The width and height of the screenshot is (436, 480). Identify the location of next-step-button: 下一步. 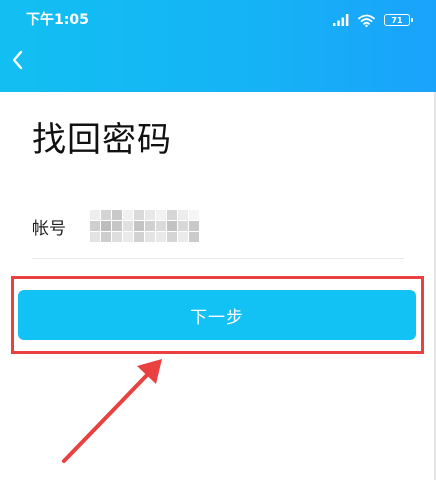
(217, 315).